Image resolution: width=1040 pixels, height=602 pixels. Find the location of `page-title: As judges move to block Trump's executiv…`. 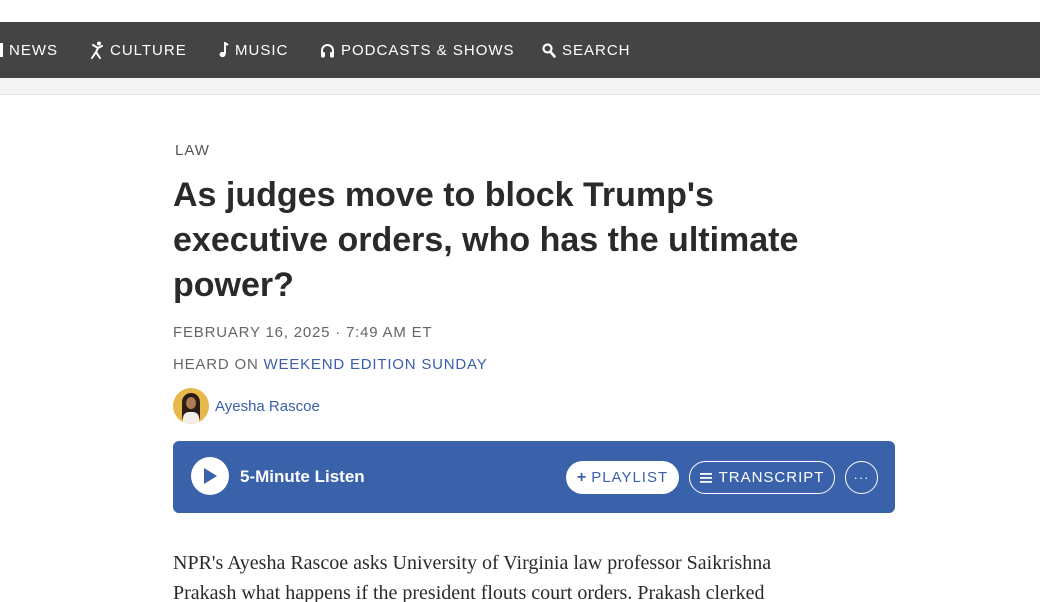

page-title: As judges move to block Trump's executiv… is located at coordinates (486, 240).